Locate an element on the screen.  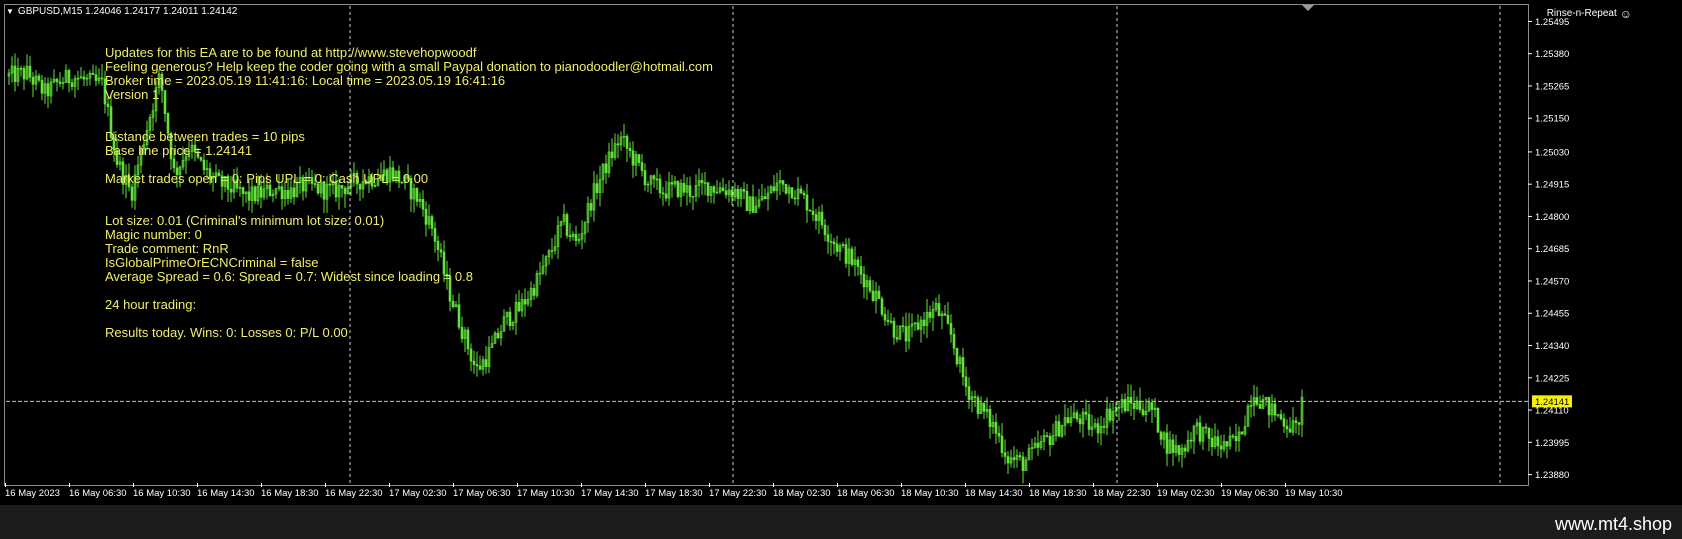
chart-shift-marker-icon is located at coordinates (1308, 8).